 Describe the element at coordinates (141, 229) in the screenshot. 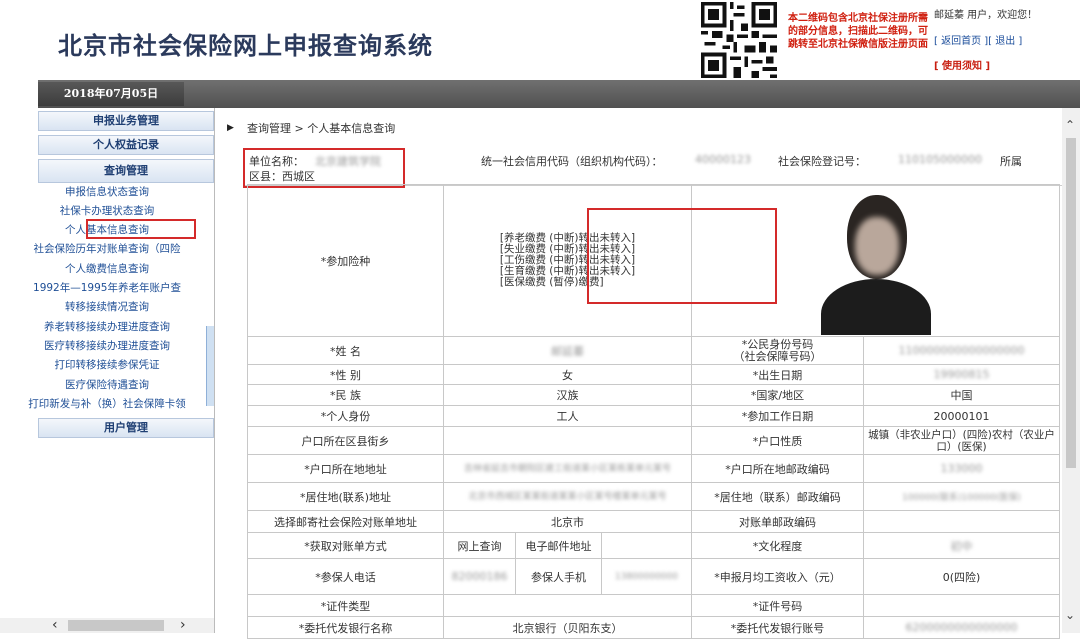

I see `active-item-highlight` at that location.